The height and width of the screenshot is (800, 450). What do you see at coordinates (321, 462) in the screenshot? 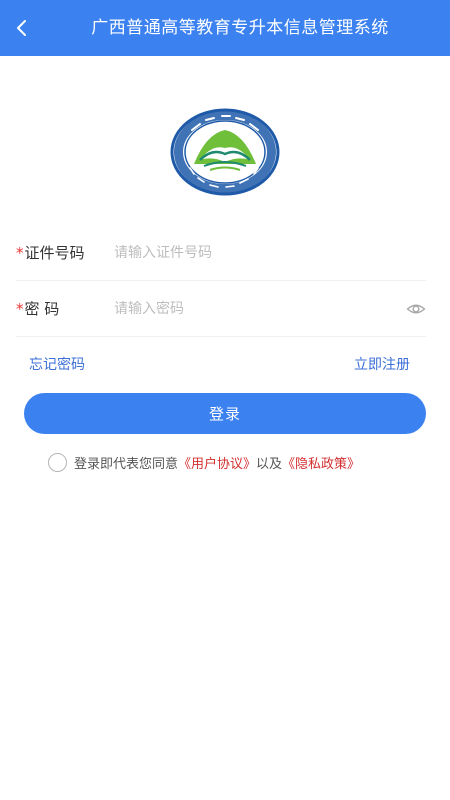
I see `privacy-policy-link: 《隐私政策》` at bounding box center [321, 462].